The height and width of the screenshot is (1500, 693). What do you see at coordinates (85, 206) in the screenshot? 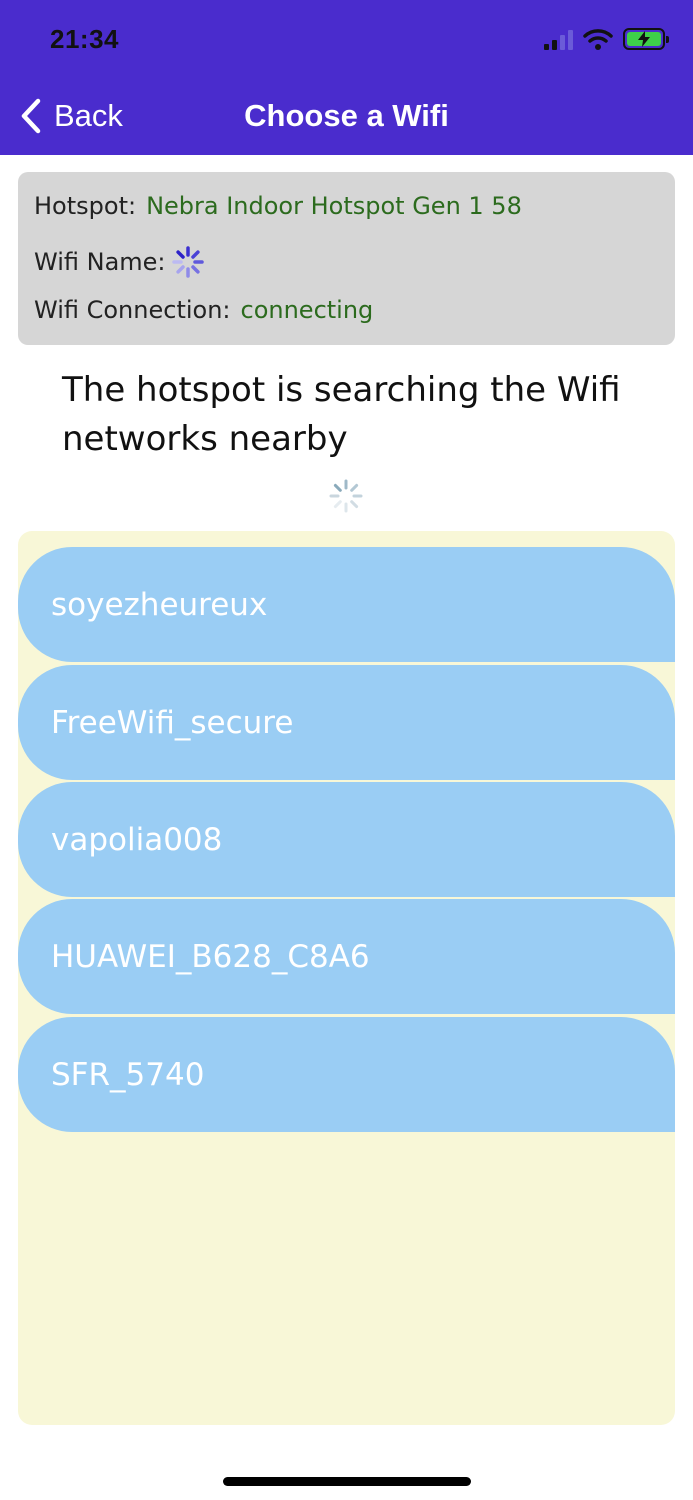
I see `hotspot-label: Hotspot:` at bounding box center [85, 206].